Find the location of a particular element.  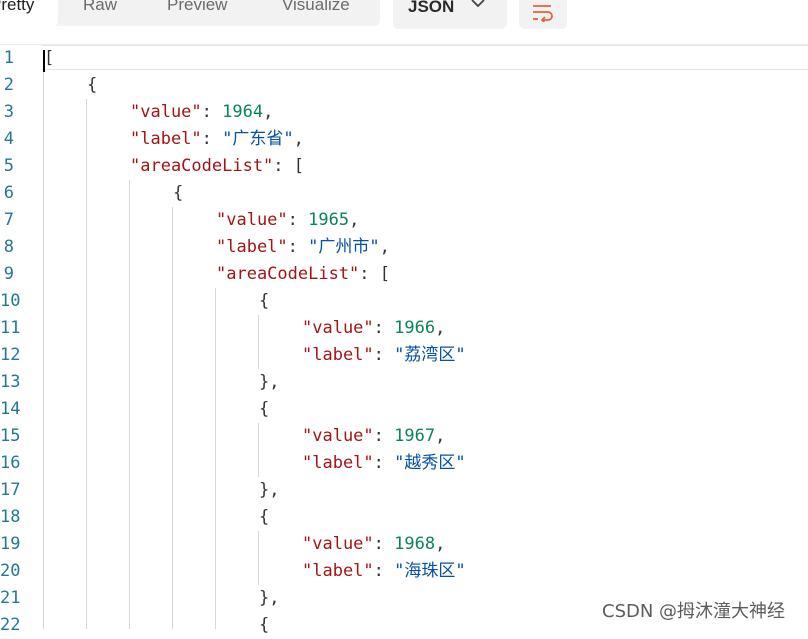

chevron-down-icon is located at coordinates (478, 4).